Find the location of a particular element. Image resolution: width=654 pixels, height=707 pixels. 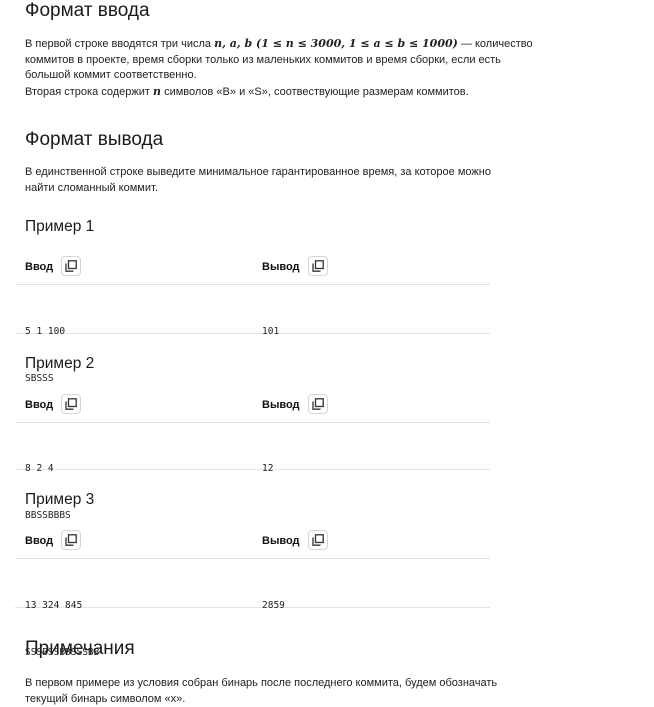

example-1-output-code: 101 is located at coordinates (279, 332).